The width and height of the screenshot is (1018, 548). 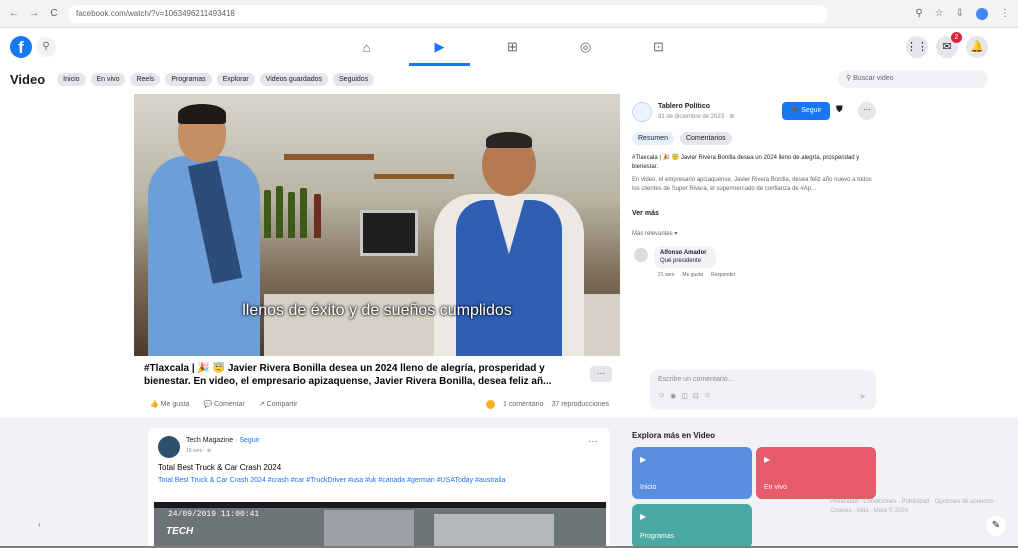 What do you see at coordinates (917, 47) in the screenshot?
I see `menu-grid-icon: ⋮⋮` at bounding box center [917, 47].